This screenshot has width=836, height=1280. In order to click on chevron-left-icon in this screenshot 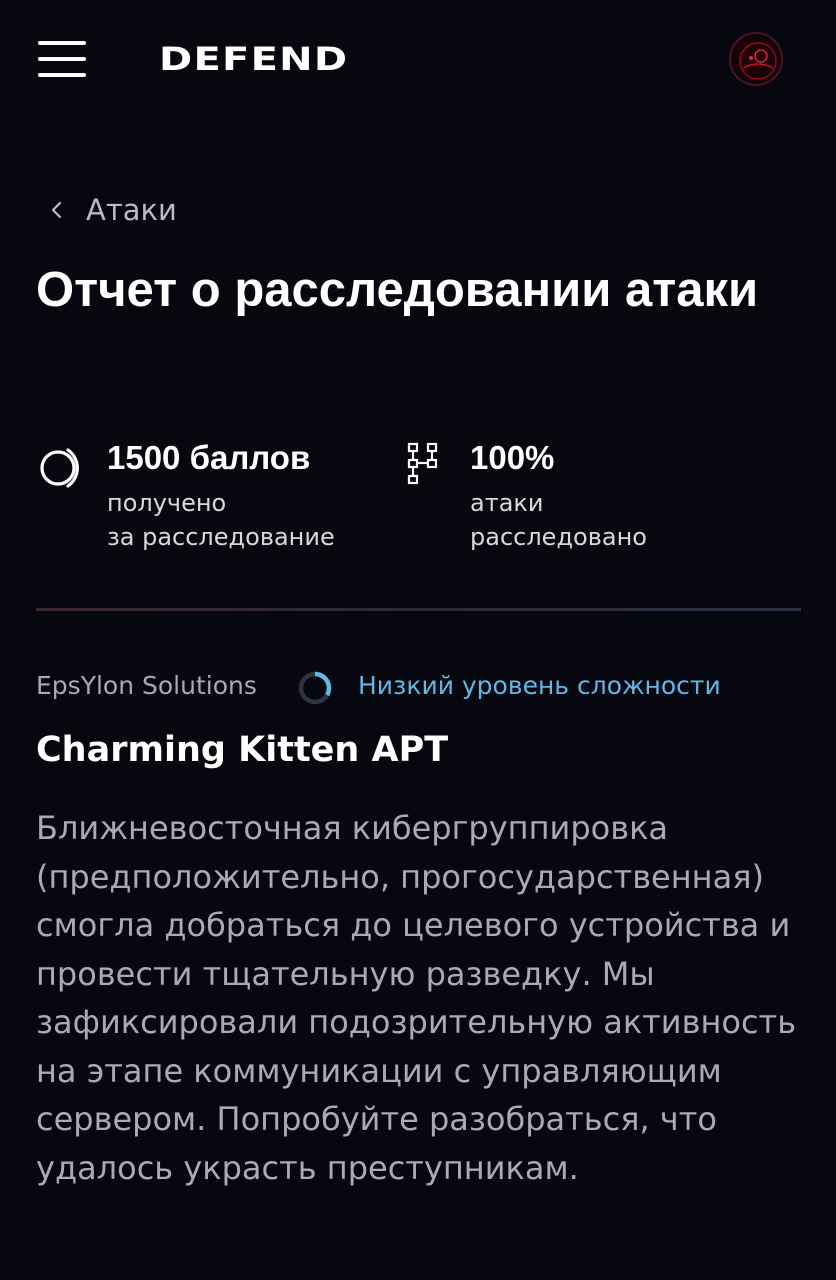, I will do `click(56, 210)`.